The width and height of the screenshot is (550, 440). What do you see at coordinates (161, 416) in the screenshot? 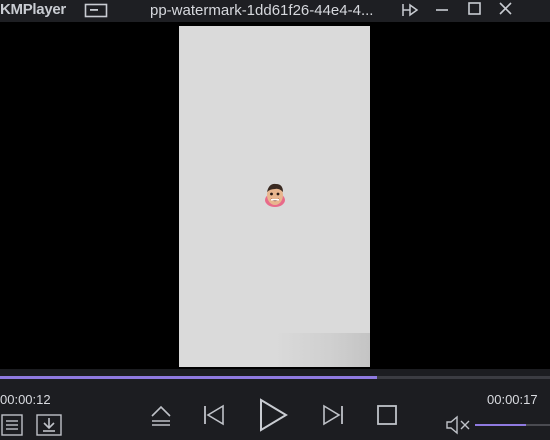
I see `eject-icon` at bounding box center [161, 416].